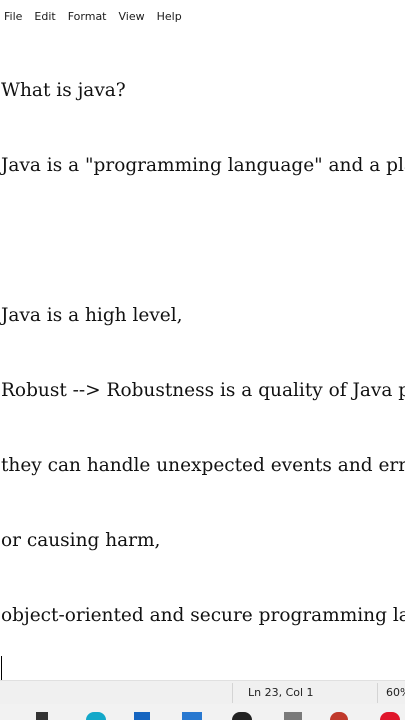 The width and height of the screenshot is (405, 720). What do you see at coordinates (142, 716) in the screenshot?
I see `store-icon` at bounding box center [142, 716].